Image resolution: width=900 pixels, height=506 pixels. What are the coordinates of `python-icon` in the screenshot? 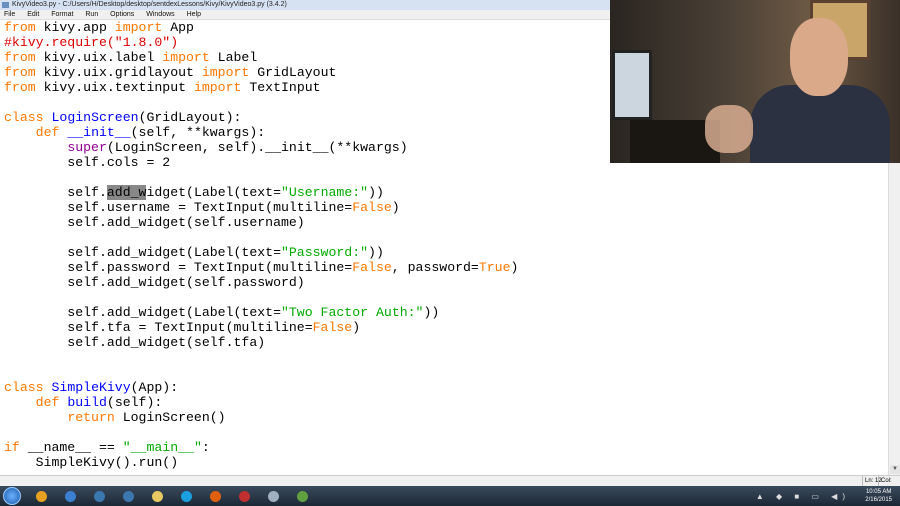 It's located at (128, 496).